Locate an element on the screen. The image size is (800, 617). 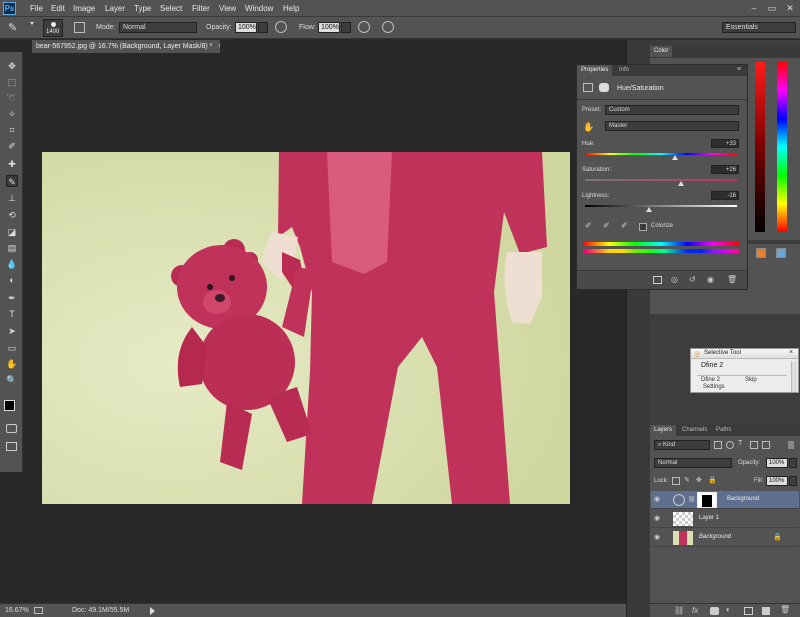
menu-image: Image is located at coordinates (84, 8).